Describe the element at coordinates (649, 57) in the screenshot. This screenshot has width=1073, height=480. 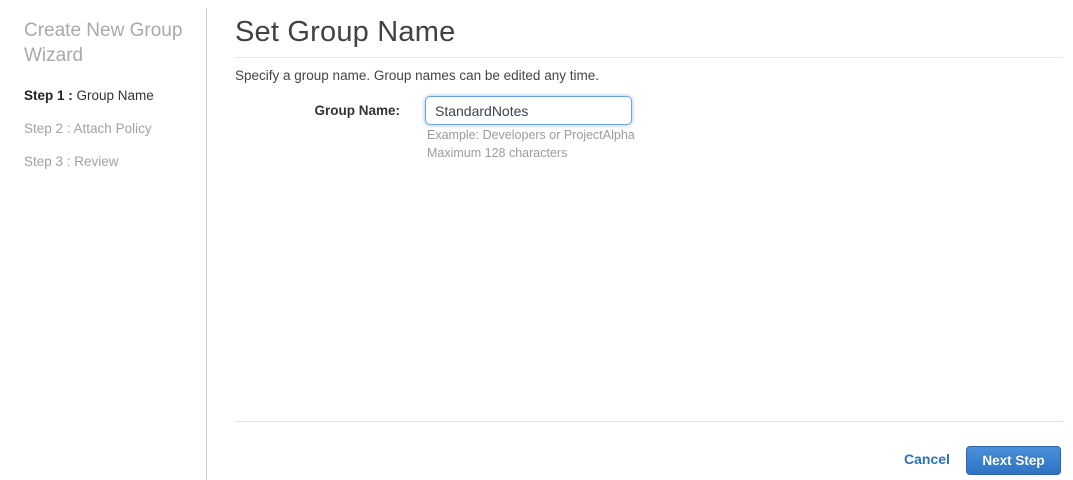
I see `title-divider` at that location.